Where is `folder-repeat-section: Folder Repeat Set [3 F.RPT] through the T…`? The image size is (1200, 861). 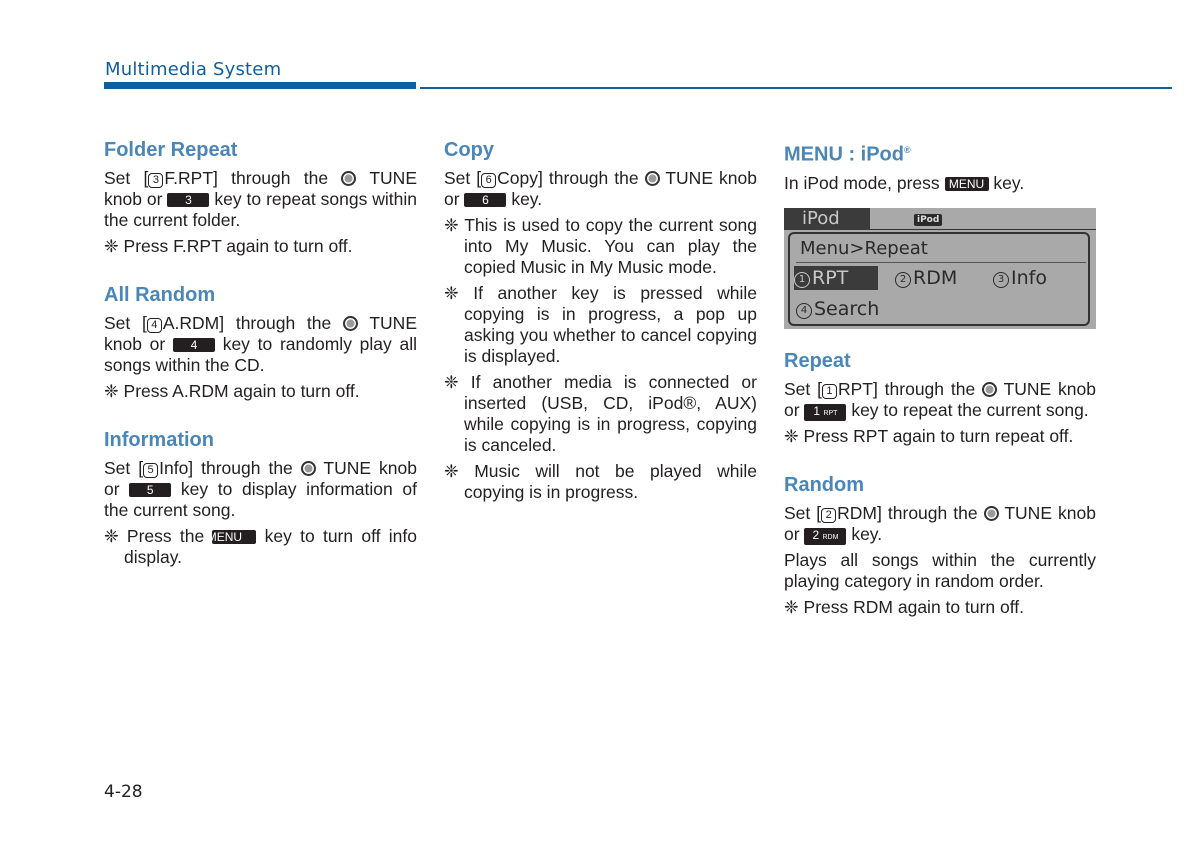
folder-repeat-section: Folder Repeat Set [3 F.RPT] through the T… is located at coordinates (260, 197).